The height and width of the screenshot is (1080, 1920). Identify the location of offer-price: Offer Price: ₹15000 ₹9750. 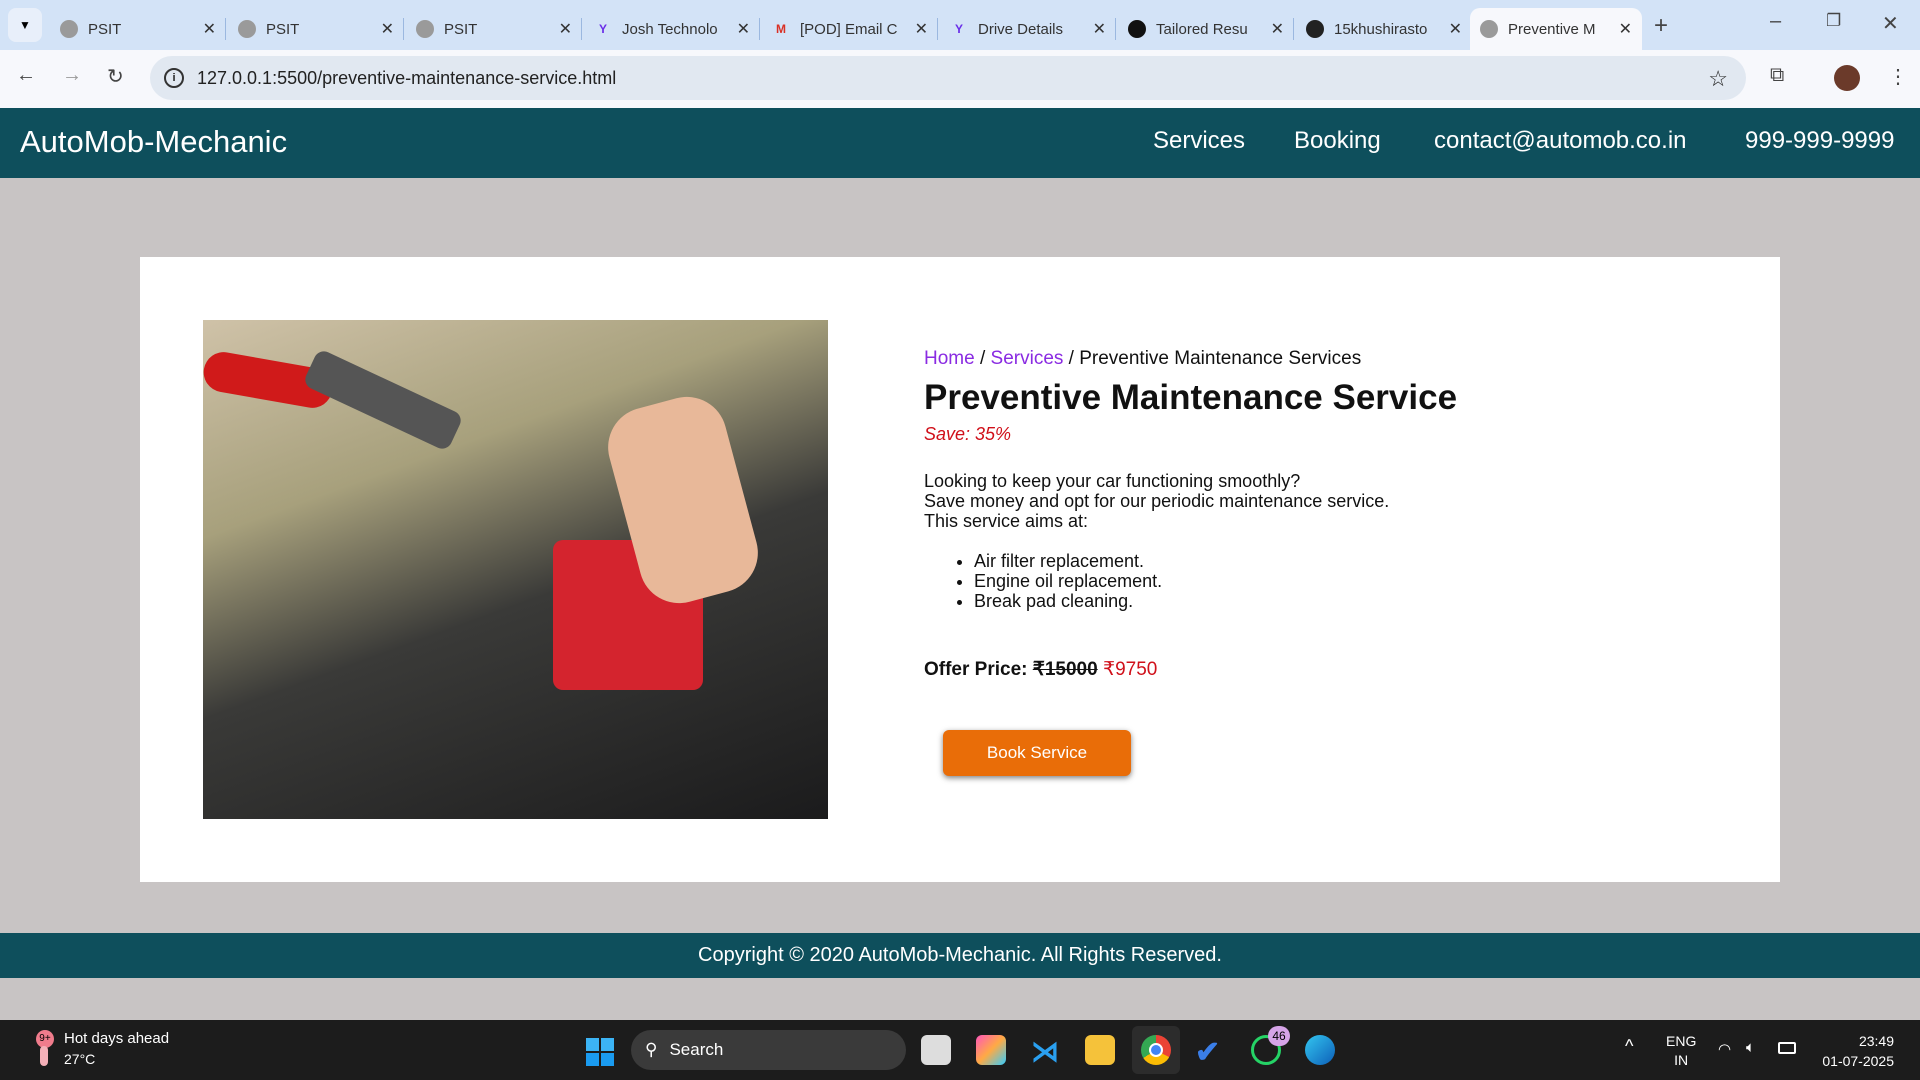
(1041, 669).